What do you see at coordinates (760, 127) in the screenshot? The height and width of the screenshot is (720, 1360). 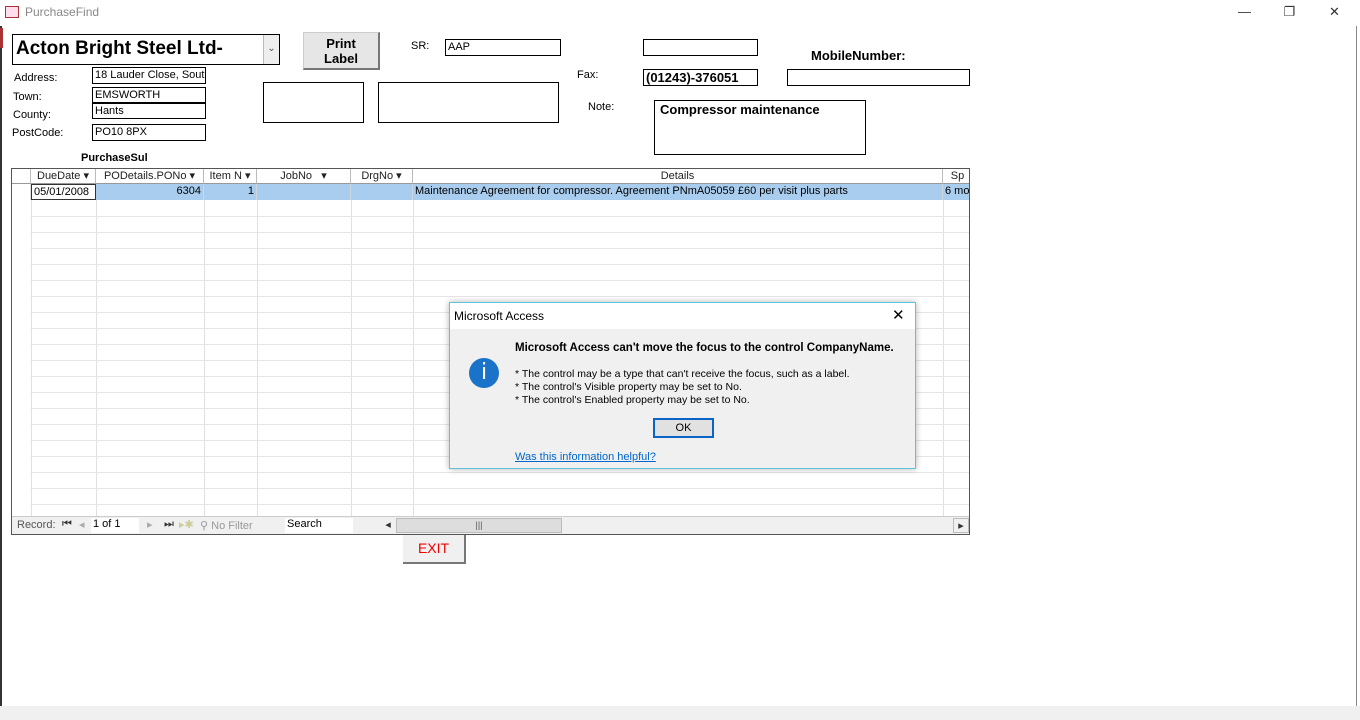 I see `note-field: Compressor maintenance` at bounding box center [760, 127].